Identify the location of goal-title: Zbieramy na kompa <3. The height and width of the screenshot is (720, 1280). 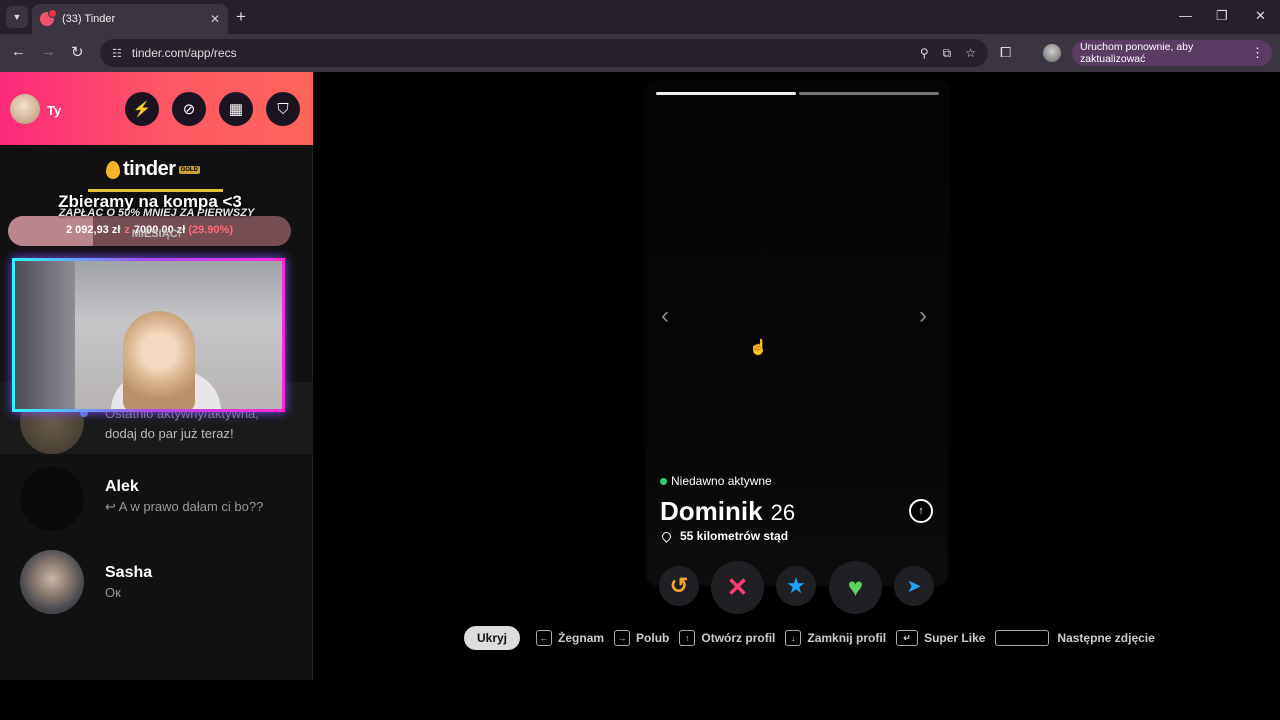
(150, 201).